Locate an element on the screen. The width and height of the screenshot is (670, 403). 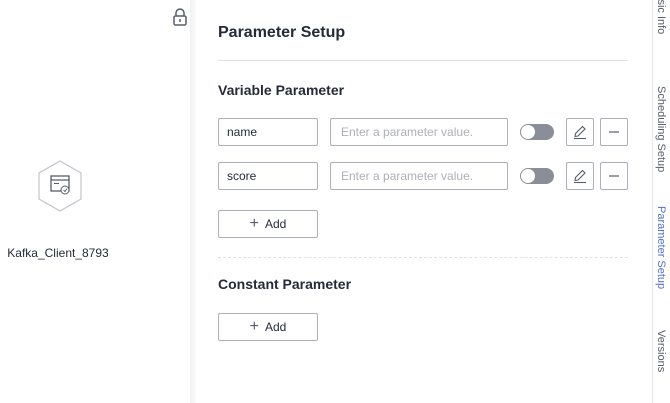
variable-parameter-heading: Variable Parameter is located at coordinates (281, 90).